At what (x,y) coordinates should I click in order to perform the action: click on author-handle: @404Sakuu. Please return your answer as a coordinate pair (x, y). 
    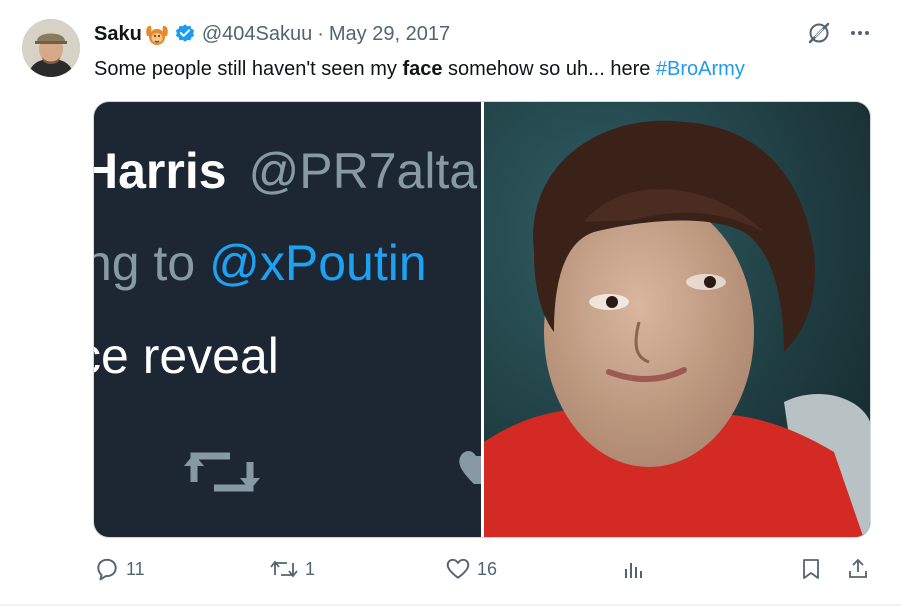
    Looking at the image, I should click on (257, 34).